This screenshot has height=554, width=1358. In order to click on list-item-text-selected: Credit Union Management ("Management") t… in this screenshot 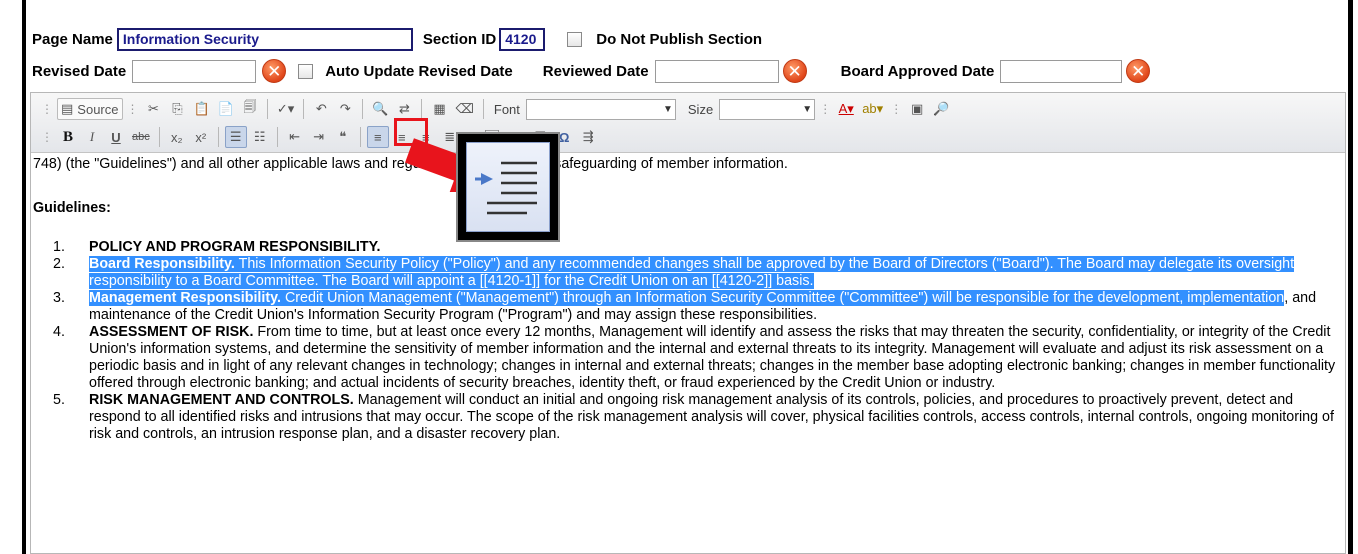, I will do `click(782, 298)`.